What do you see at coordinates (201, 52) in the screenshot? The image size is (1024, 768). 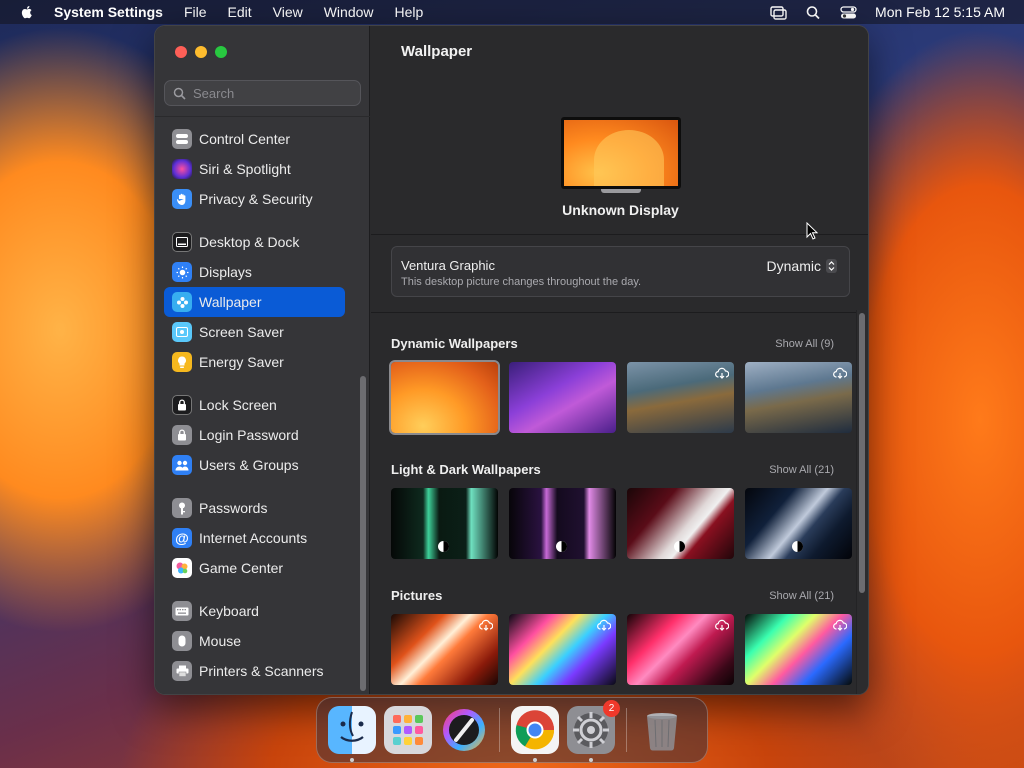 I see `minimize-button` at bounding box center [201, 52].